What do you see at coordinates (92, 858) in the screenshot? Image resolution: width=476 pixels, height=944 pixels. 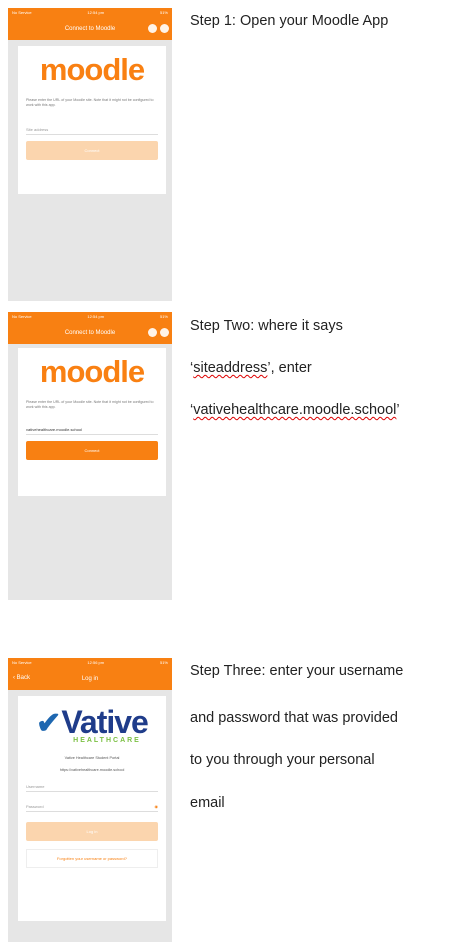 I see `forgot-password-link: Forgotten your username or password?` at bounding box center [92, 858].